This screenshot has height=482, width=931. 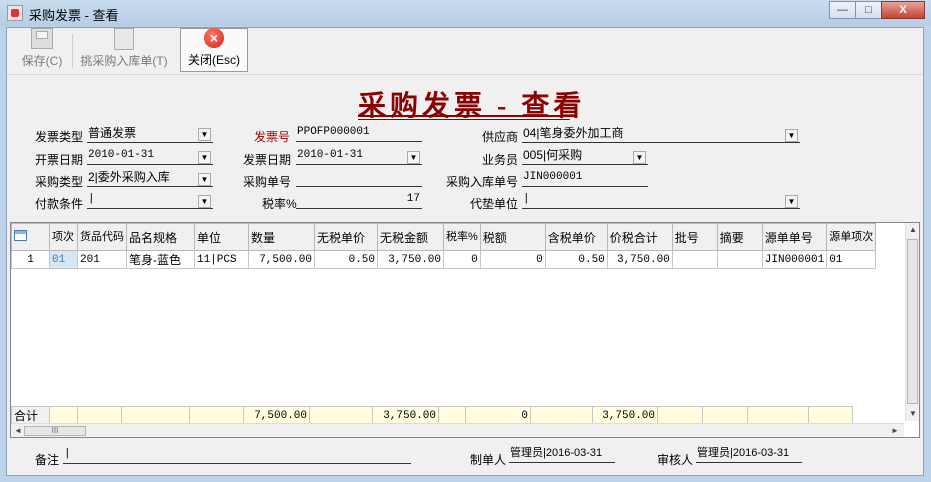 What do you see at coordinates (102, 237) in the screenshot?
I see `column-header: 货品代码` at bounding box center [102, 237].